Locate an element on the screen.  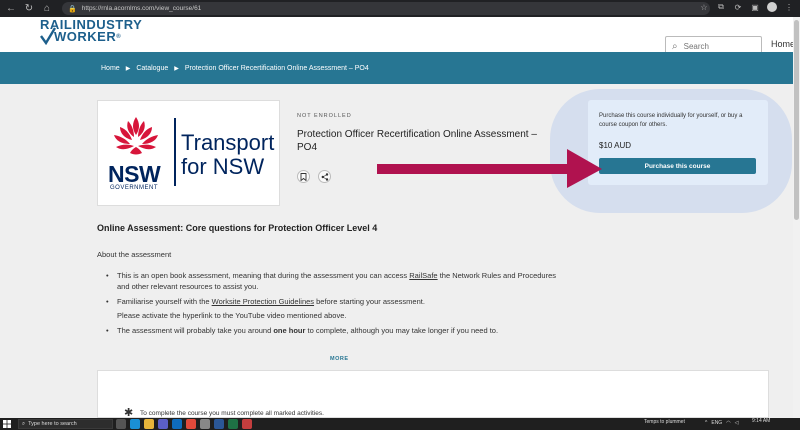
taskbar-weather: Temps to plummet is located at coordinates (664, 422).